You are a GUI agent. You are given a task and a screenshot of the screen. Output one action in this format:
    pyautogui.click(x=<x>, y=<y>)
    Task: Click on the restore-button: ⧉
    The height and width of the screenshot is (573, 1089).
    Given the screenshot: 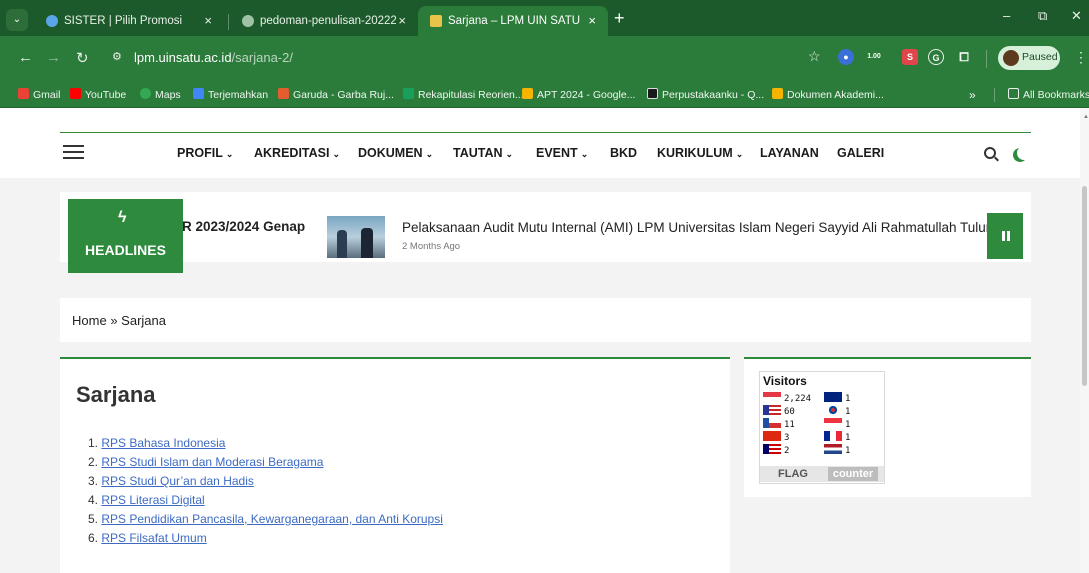 What is the action you would take?
    pyautogui.click(x=1042, y=16)
    